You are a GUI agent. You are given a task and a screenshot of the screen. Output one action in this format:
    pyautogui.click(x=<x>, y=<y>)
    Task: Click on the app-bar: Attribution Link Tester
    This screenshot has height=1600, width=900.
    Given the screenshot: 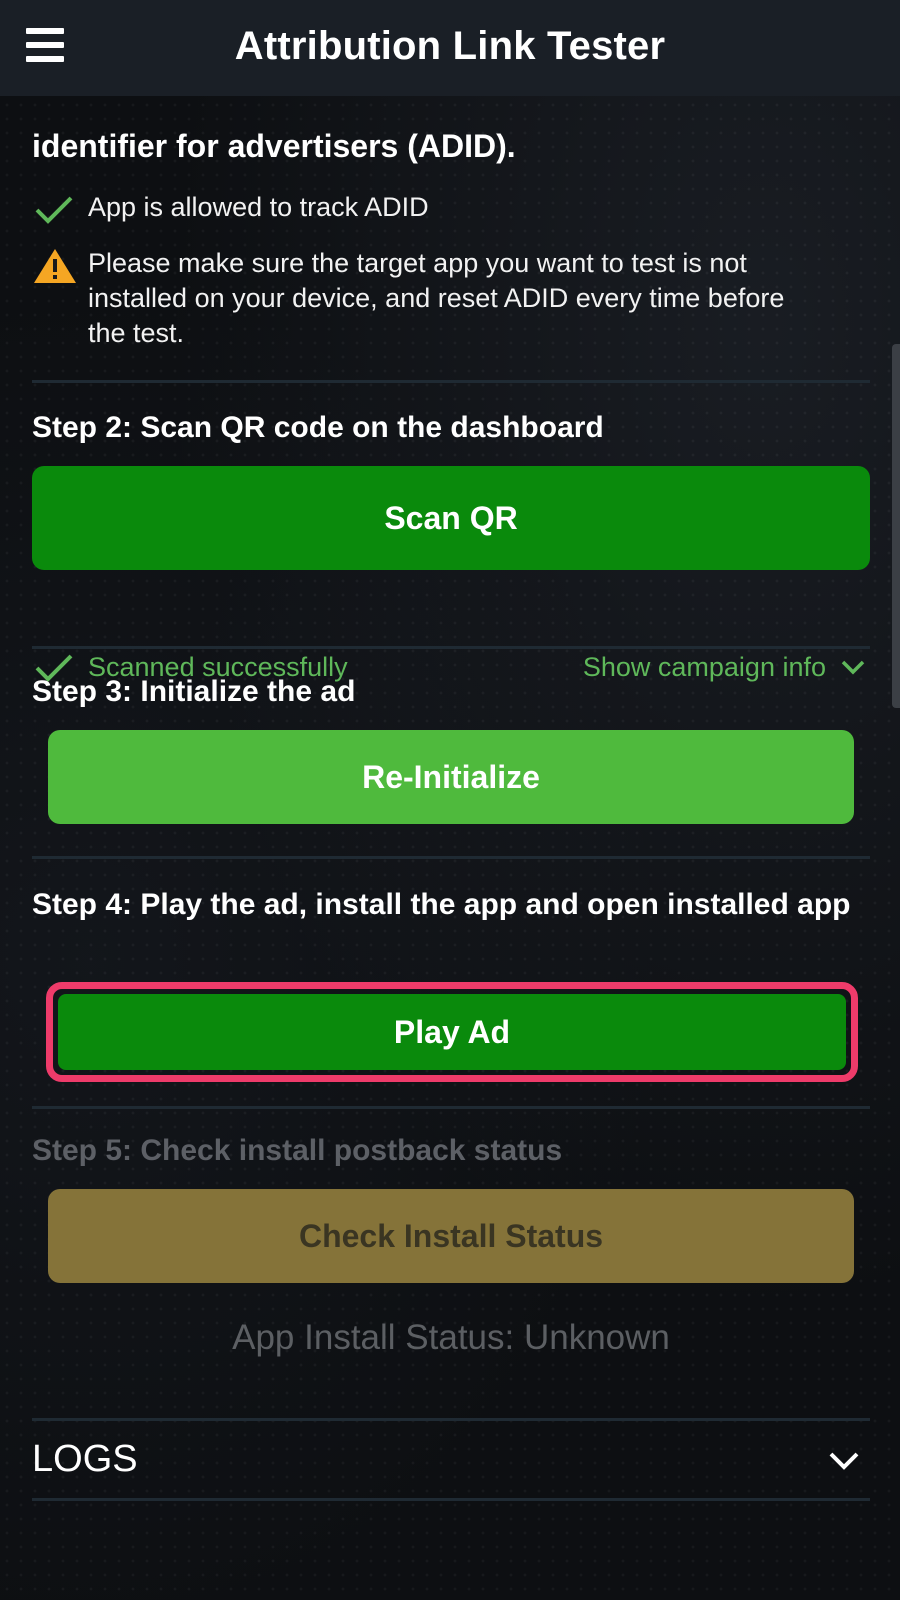 What is the action you would take?
    pyautogui.click(x=450, y=48)
    